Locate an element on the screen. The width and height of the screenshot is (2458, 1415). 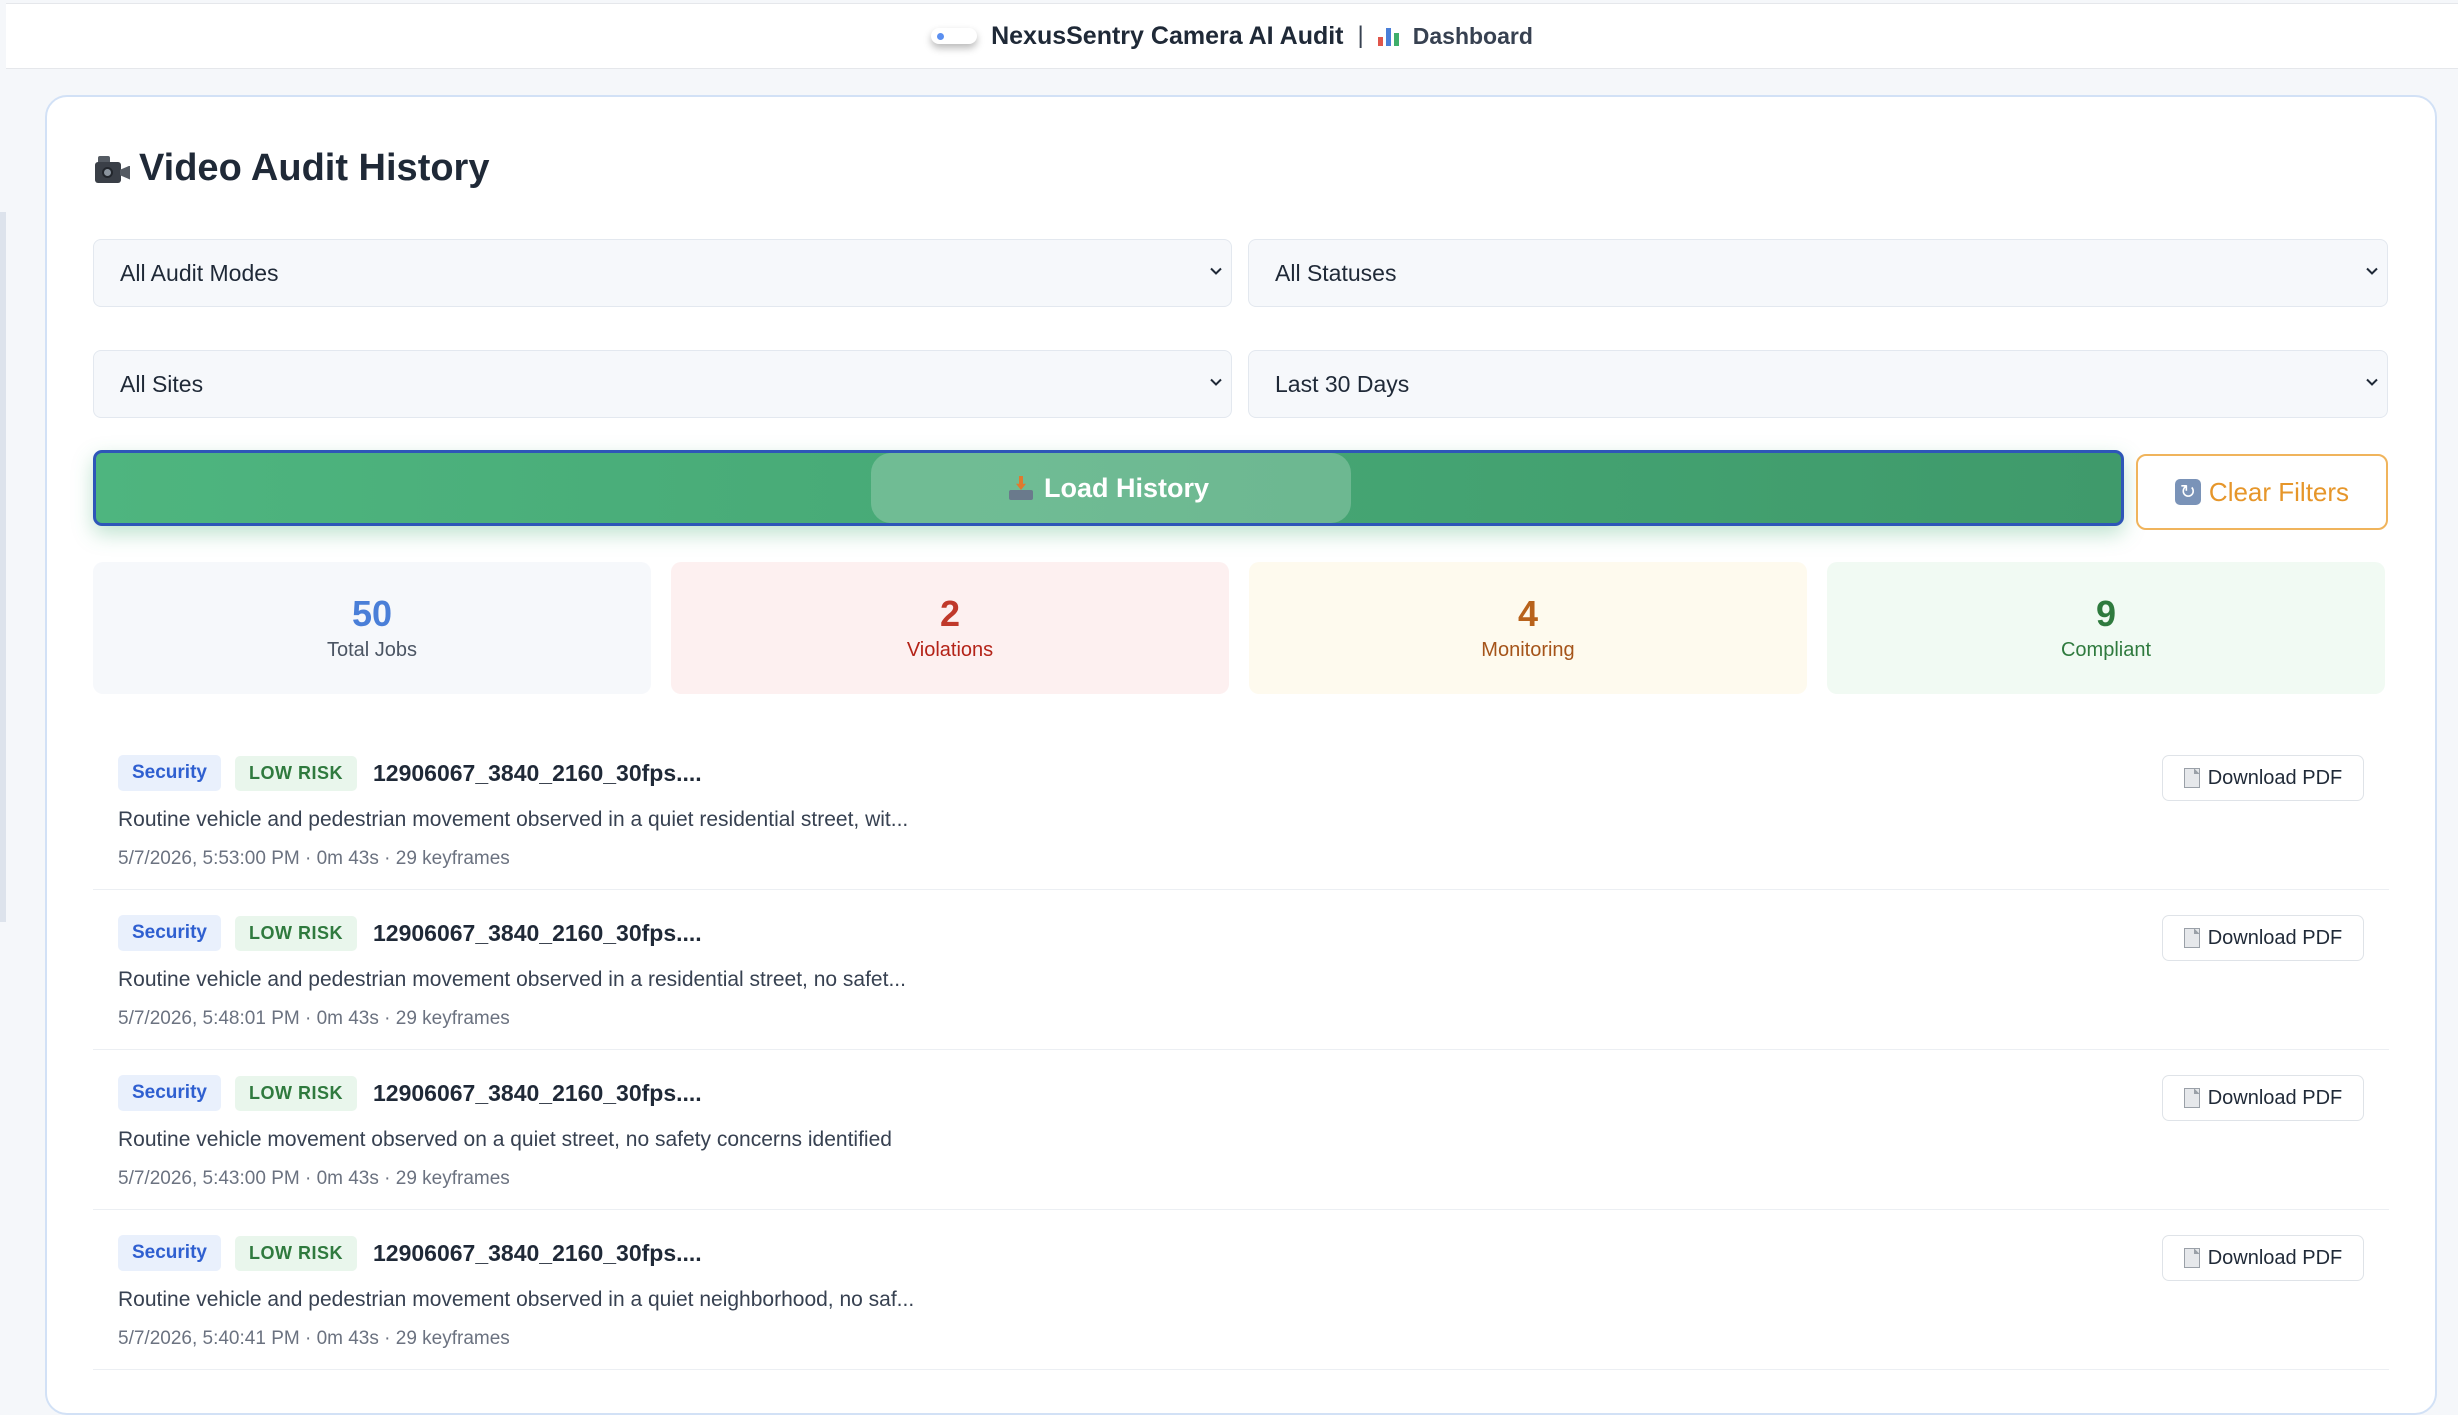
stat-violations: 2 Violations is located at coordinates (950, 628).